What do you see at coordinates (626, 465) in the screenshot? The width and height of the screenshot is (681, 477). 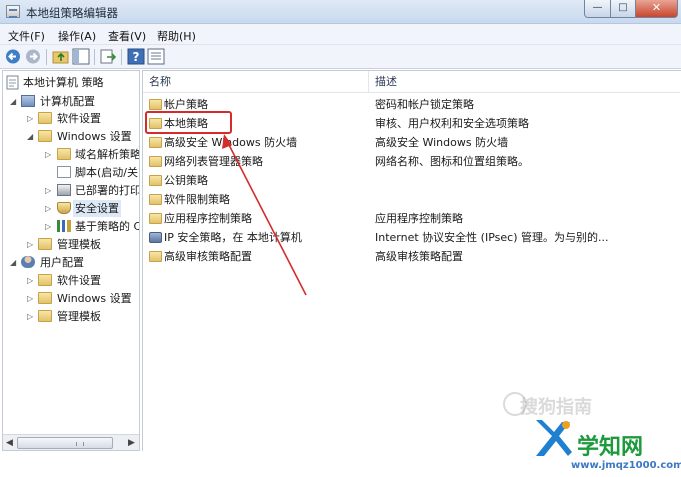 I see `site-url-watermark: www.jmqz1000.com` at bounding box center [626, 465].